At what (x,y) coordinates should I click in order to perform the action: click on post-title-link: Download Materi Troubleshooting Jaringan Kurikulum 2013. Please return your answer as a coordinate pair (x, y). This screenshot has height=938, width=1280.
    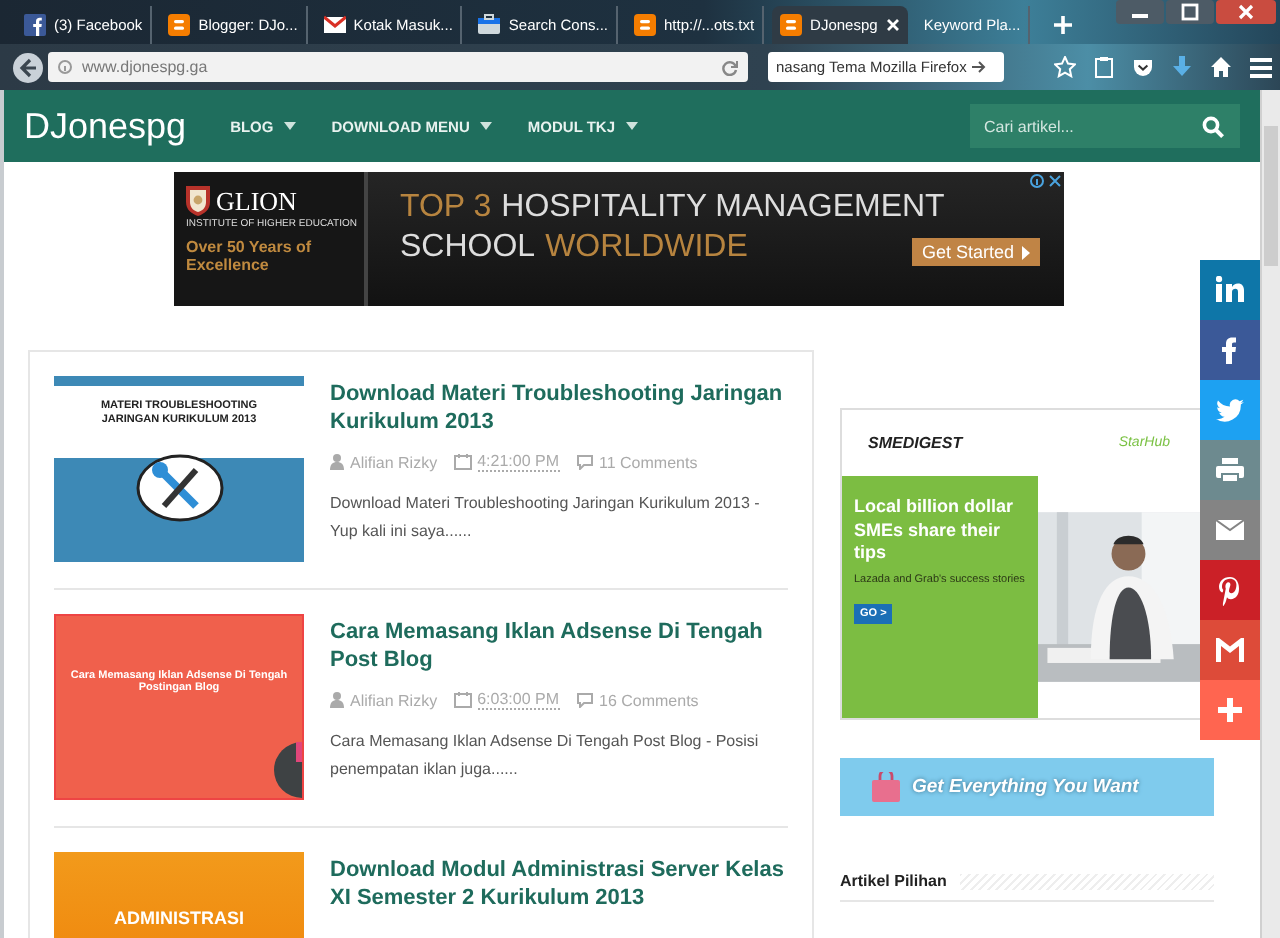
    Looking at the image, I should click on (559, 408).